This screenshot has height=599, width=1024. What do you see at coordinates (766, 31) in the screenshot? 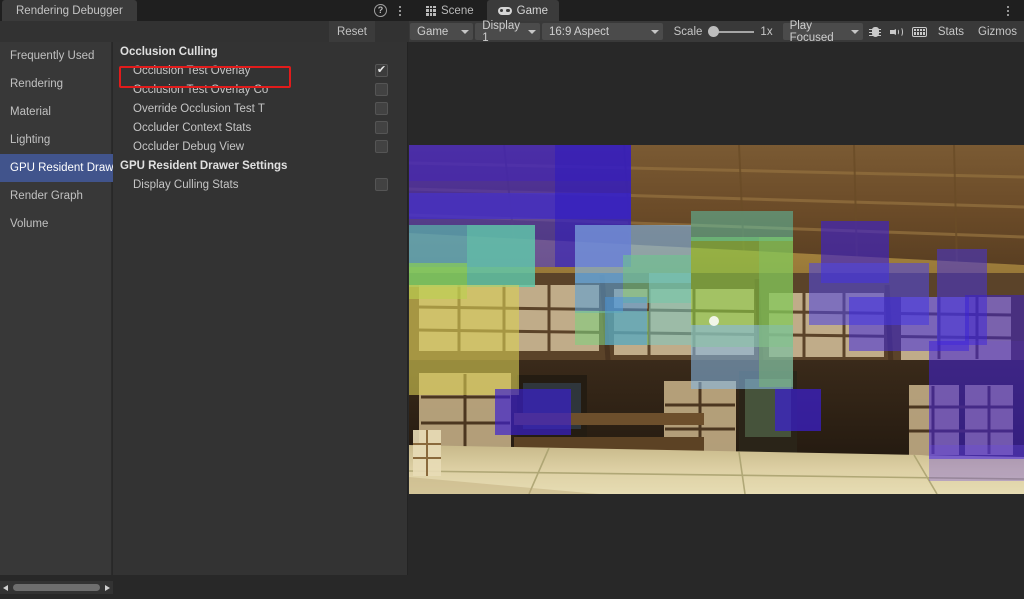
I see `scale-value: 1x` at bounding box center [766, 31].